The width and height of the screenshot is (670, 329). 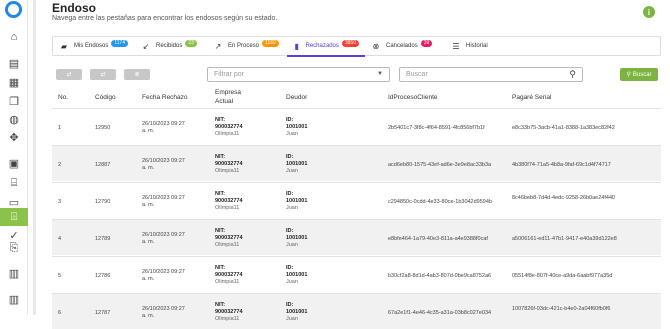 What do you see at coordinates (165, 97) in the screenshot?
I see `col-fecha: Fecha Rechazo` at bounding box center [165, 97].